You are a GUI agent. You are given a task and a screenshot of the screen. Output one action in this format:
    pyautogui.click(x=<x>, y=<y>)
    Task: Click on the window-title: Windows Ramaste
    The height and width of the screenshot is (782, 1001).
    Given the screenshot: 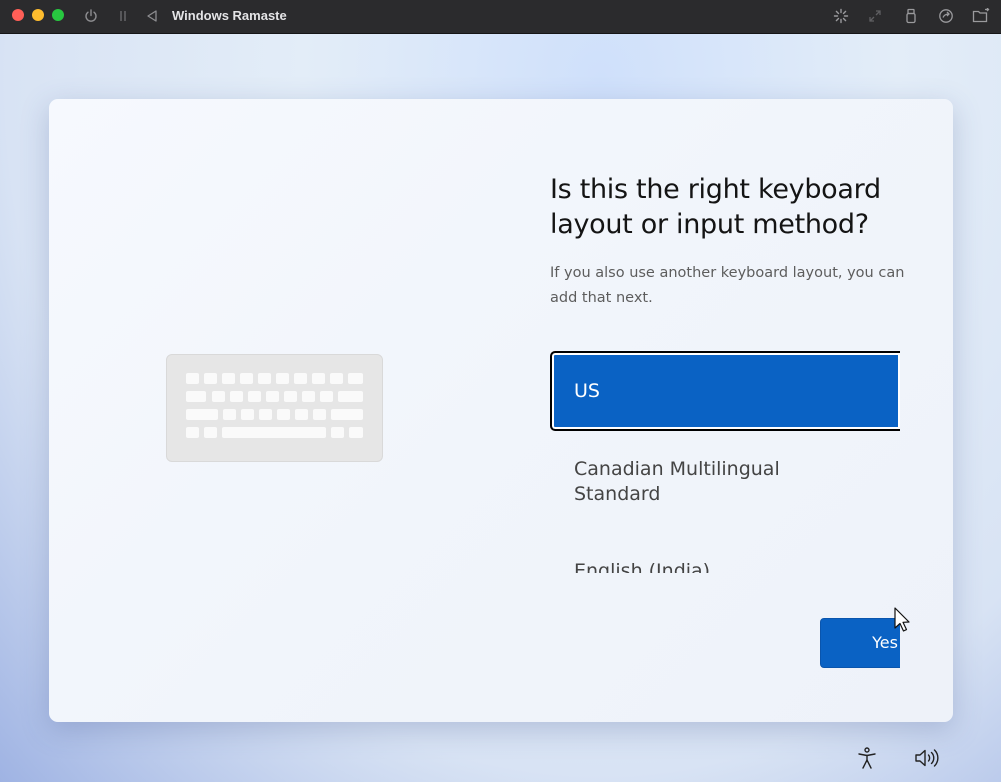 What is the action you would take?
    pyautogui.click(x=229, y=15)
    